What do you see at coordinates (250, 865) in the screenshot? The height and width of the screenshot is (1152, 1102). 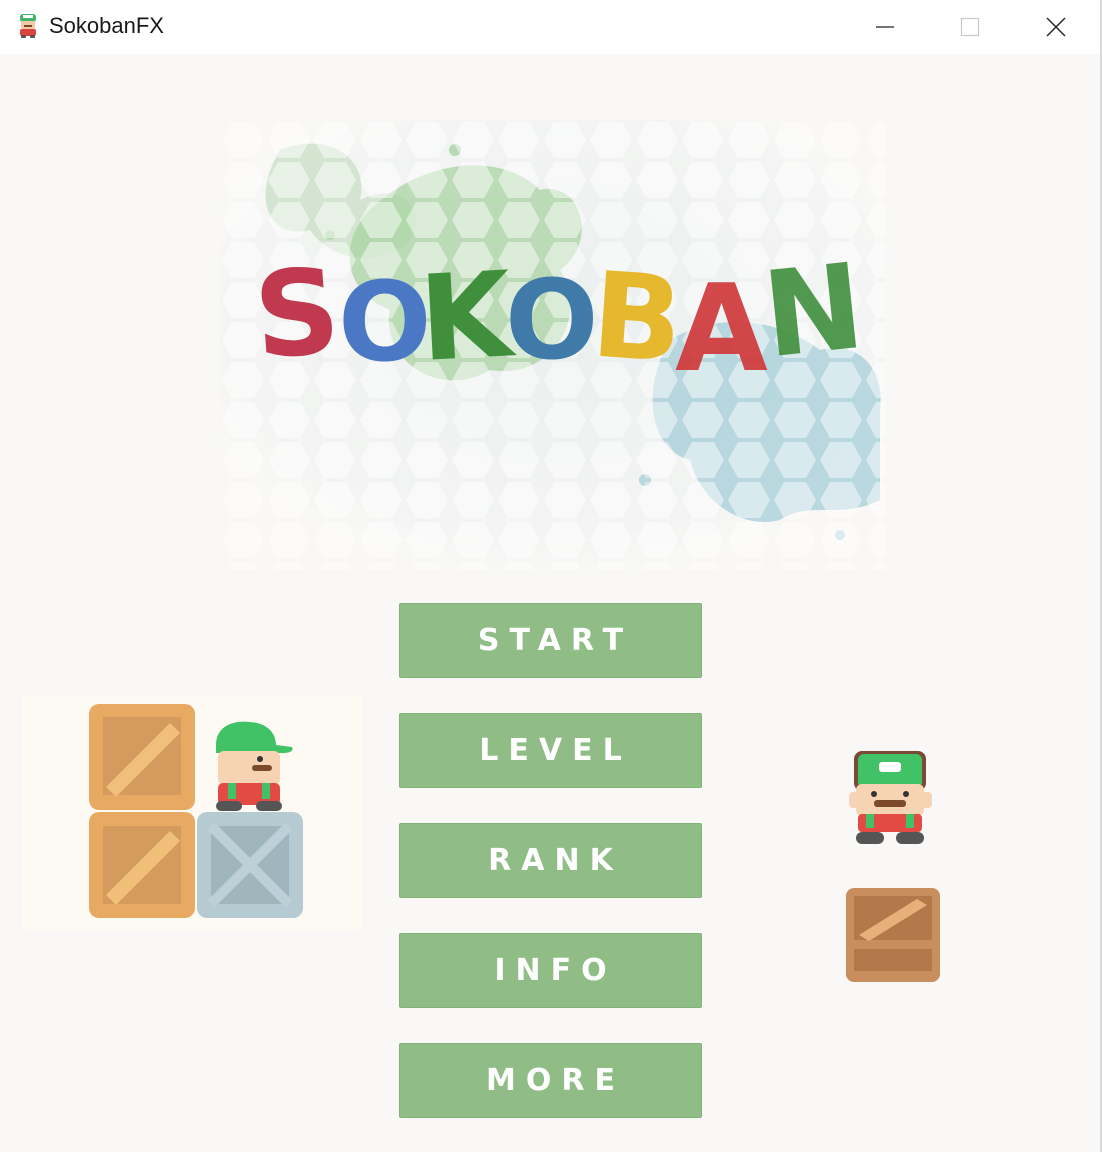 I see `metal-crate-icon` at bounding box center [250, 865].